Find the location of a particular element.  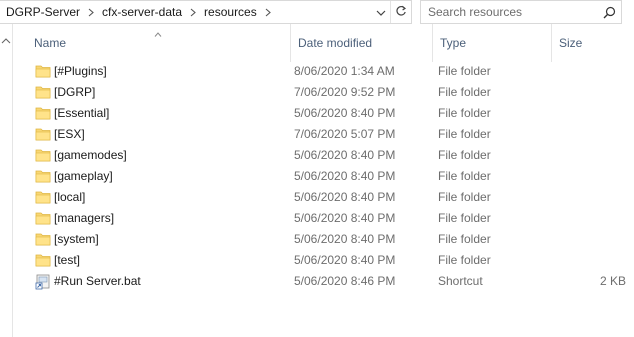

refresh-button is located at coordinates (400, 12).